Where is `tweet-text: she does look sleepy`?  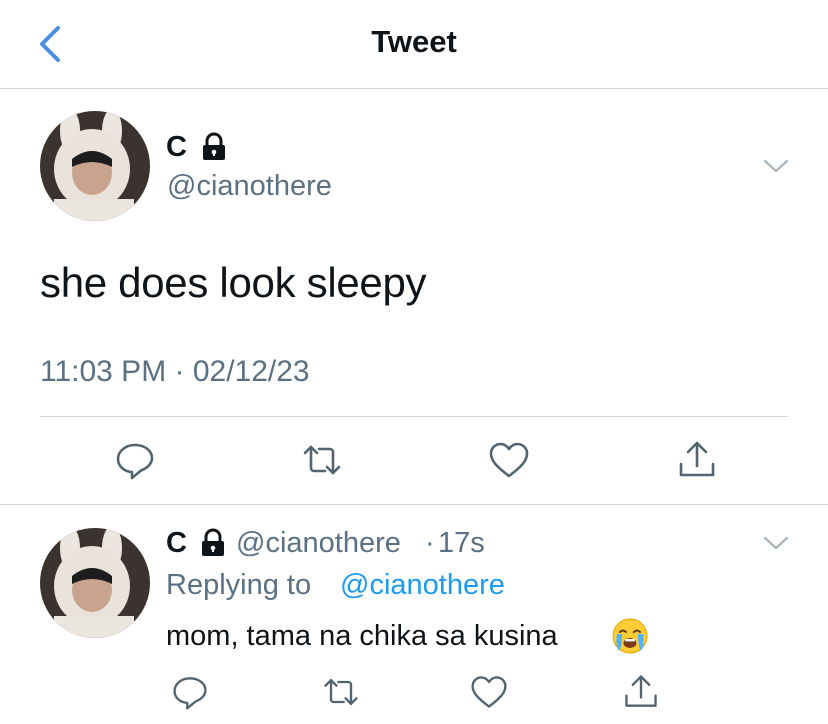
tweet-text: she does look sleepy is located at coordinates (233, 282).